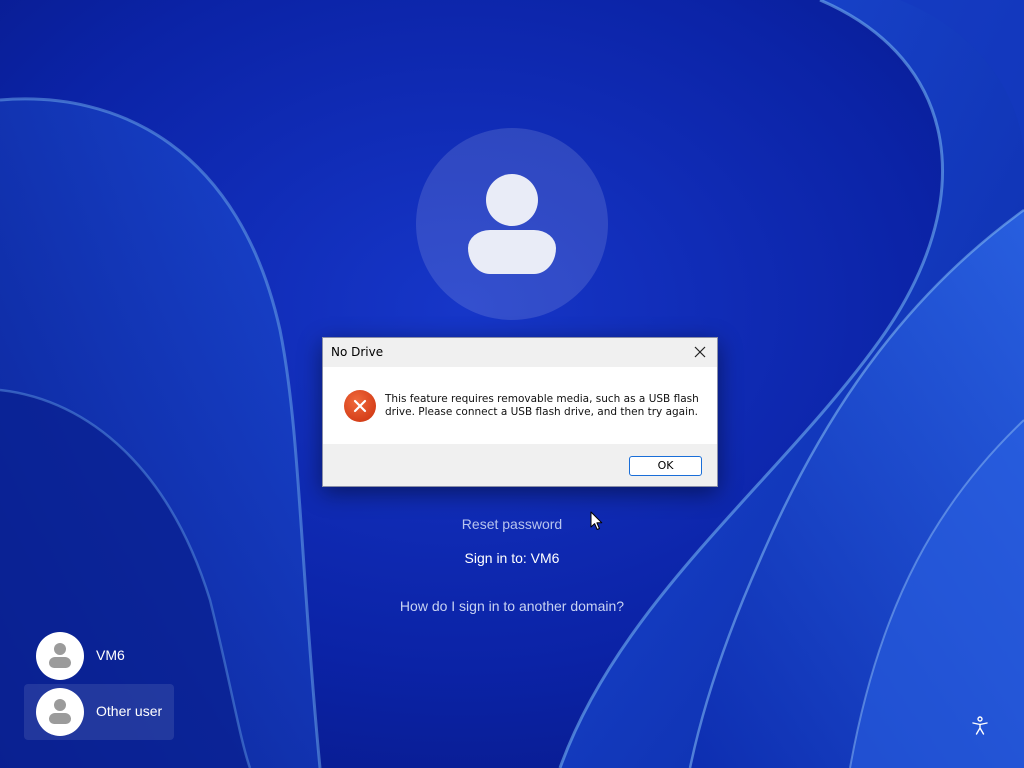 This screenshot has width=1024, height=768. I want to click on reset-password-link: Reset password, so click(512, 524).